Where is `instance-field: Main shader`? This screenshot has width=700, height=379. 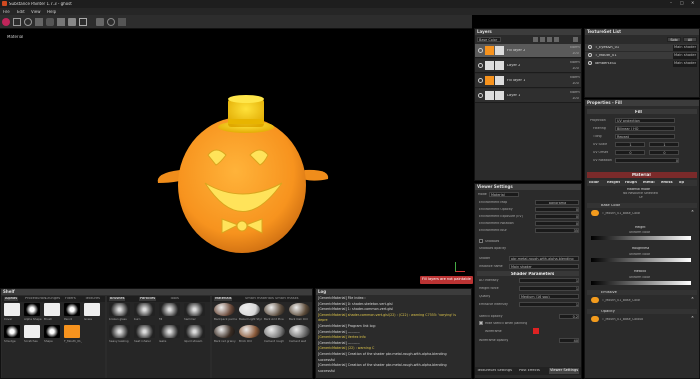 instance-field: Main shader is located at coordinates (544, 266).